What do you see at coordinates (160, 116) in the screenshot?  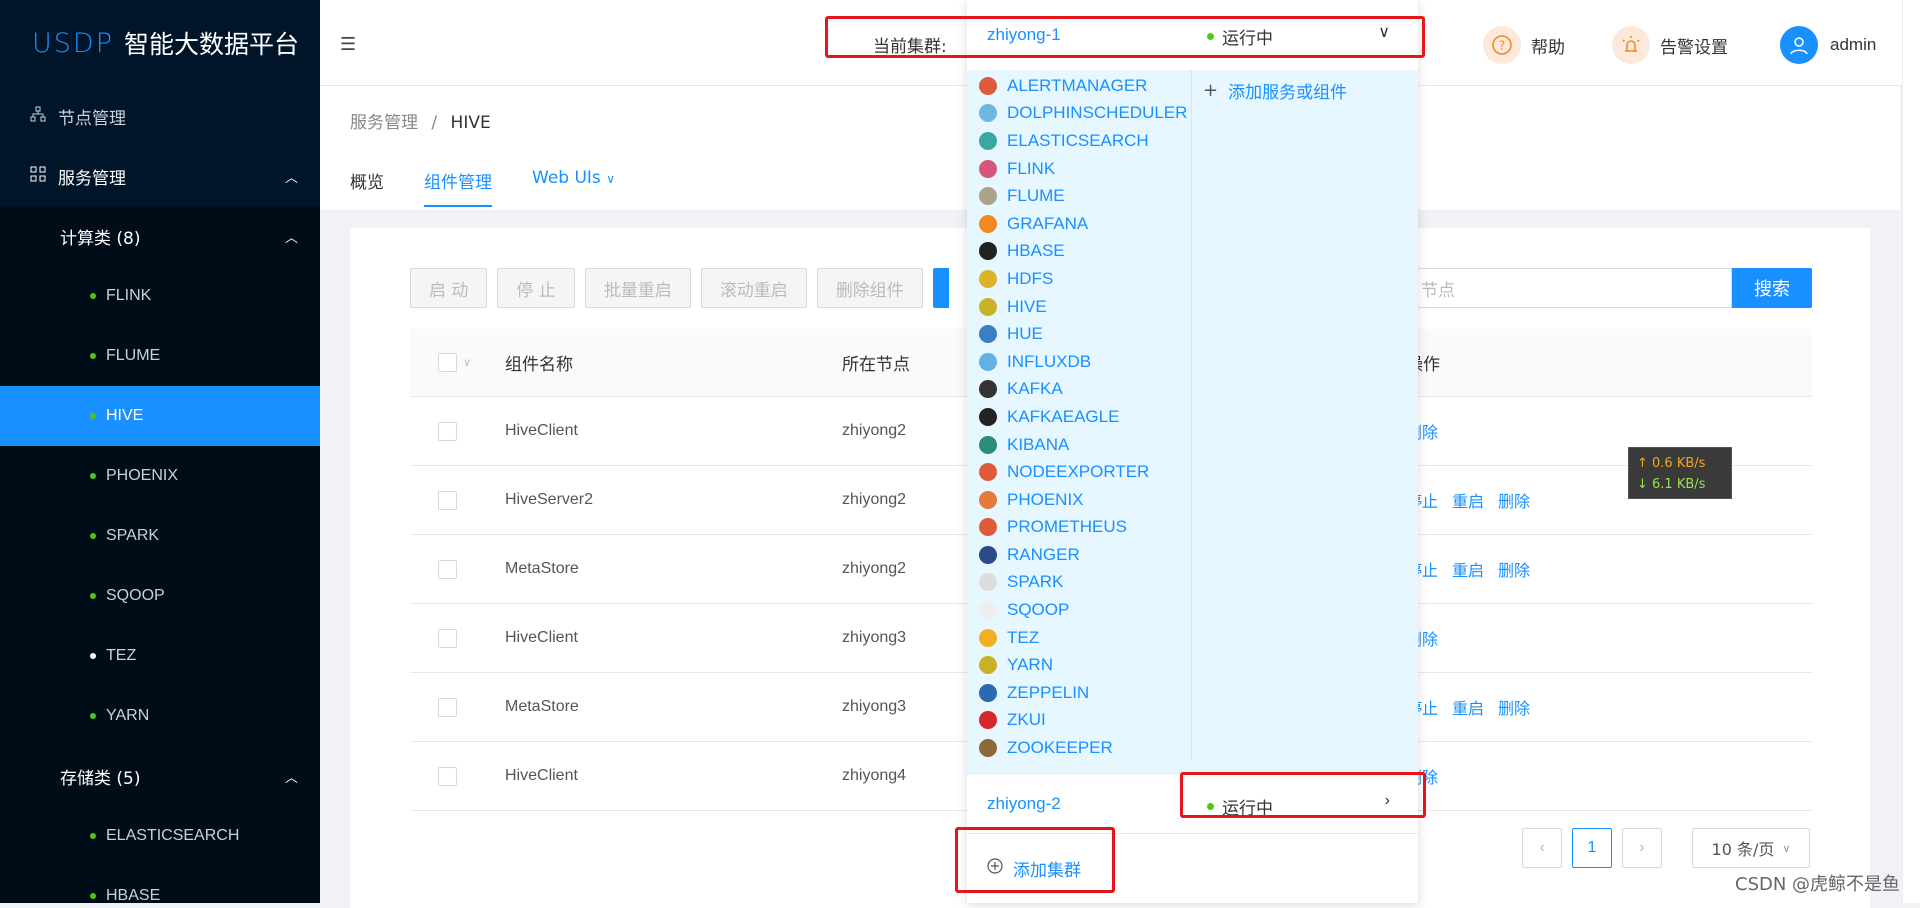 I see `menu-node-management: 节点管理` at bounding box center [160, 116].